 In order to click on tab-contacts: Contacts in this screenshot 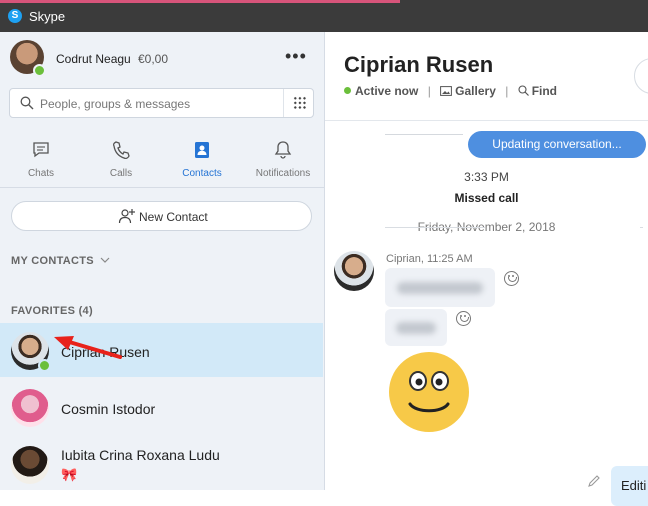, I will do `click(202, 161)`.